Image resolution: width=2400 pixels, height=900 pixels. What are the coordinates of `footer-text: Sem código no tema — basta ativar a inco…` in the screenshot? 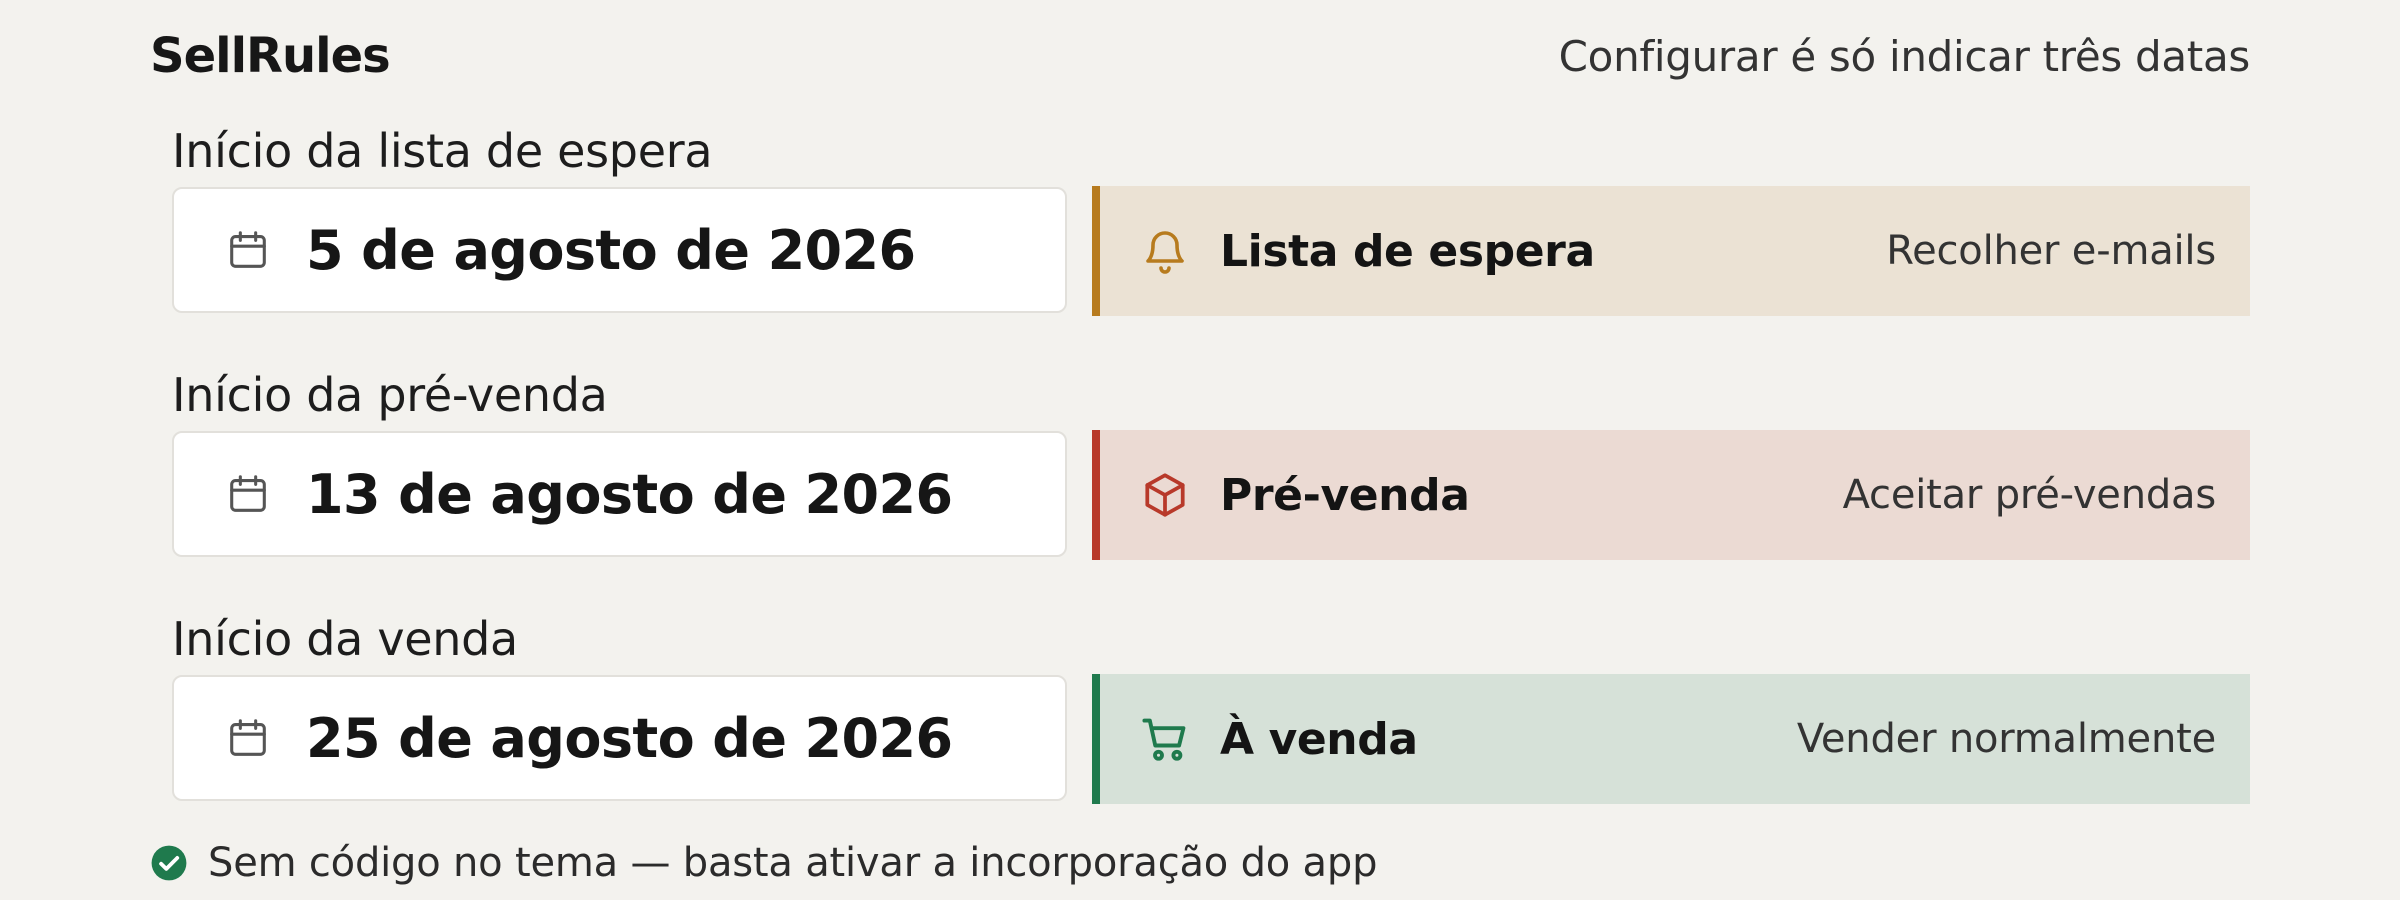 It's located at (793, 863).